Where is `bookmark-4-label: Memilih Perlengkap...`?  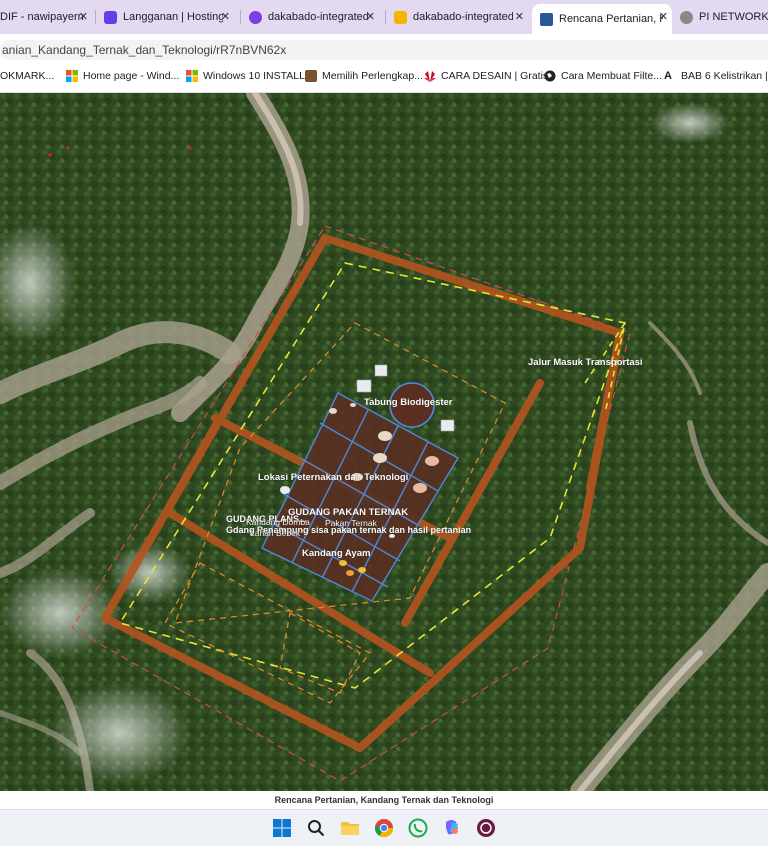 bookmark-4-label: Memilih Perlengkap... is located at coordinates (372, 76).